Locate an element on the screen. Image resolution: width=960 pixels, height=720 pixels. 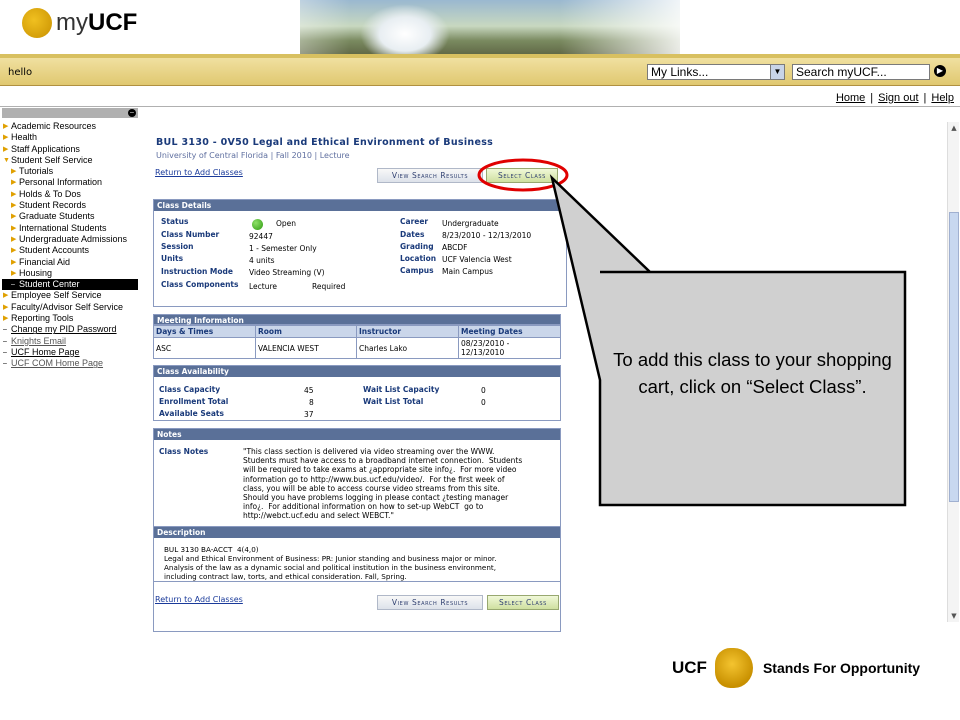
menu-item-tutorials: ▶ Tutorials is located at coordinates (70, 171).